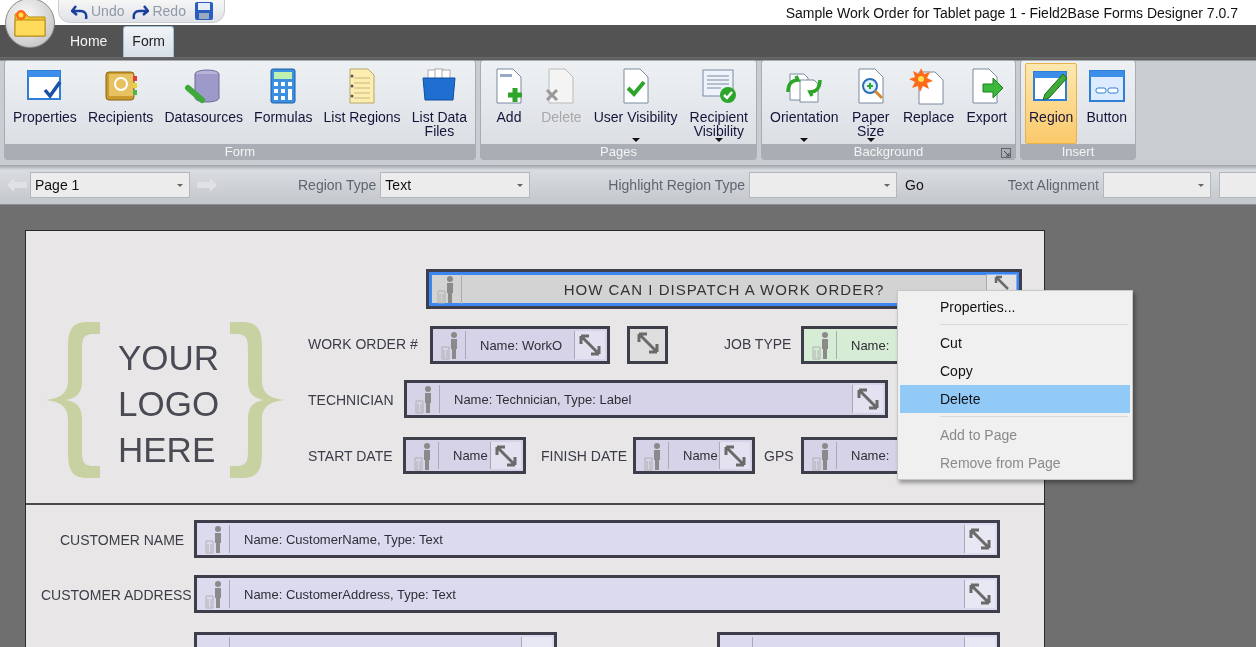 The height and width of the screenshot is (647, 1256). Describe the element at coordinates (543, 399) in the screenshot. I see `region-text: Name: Technician, Type: Label` at that location.